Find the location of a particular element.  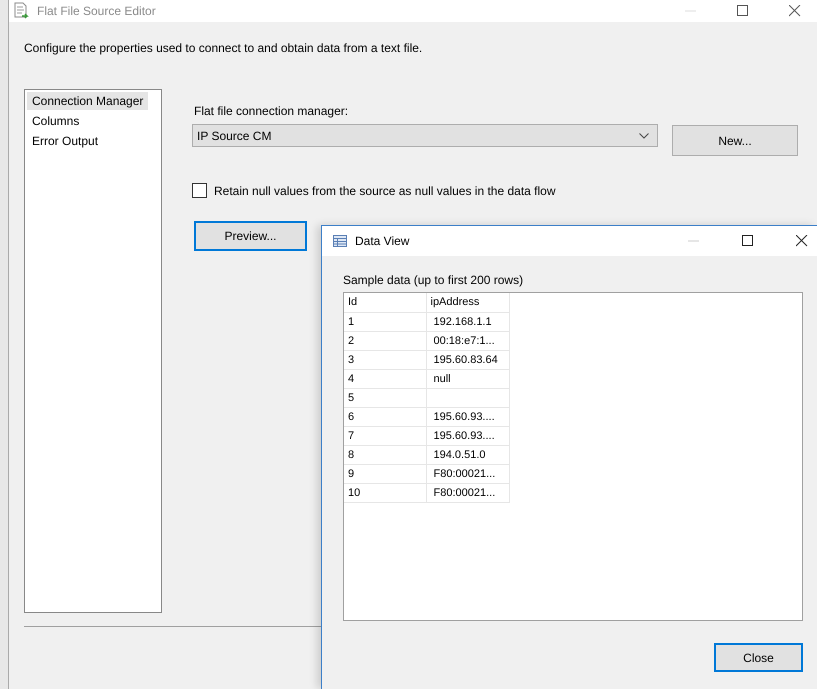

sidebar-item: Error Output is located at coordinates (65, 141).